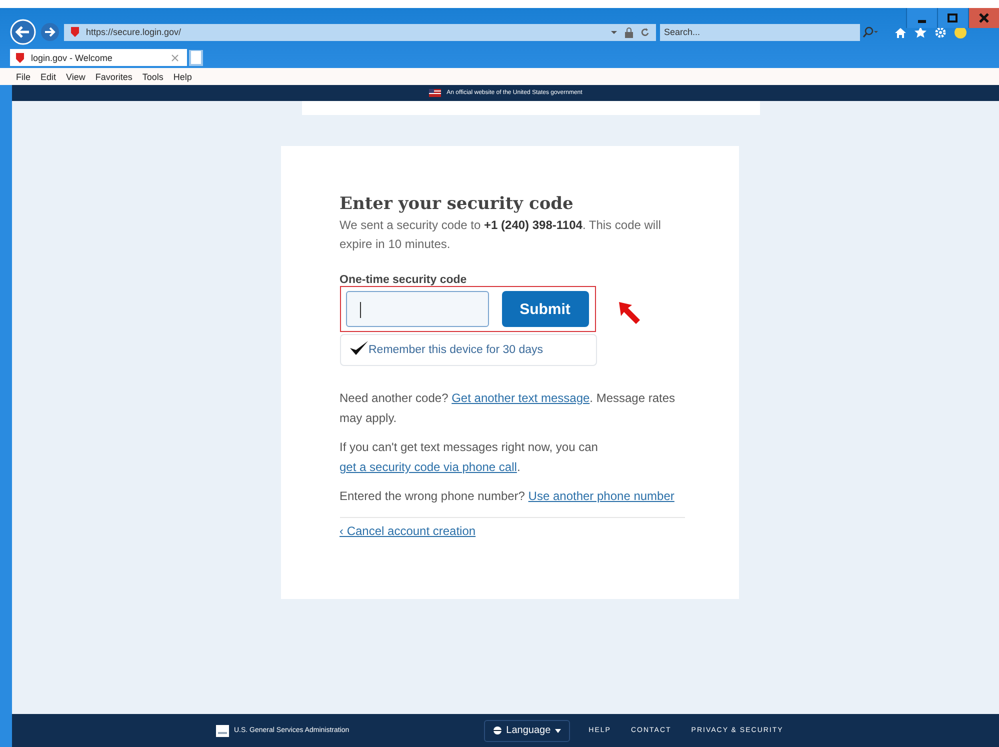 The image size is (999, 747). What do you see at coordinates (921, 18) in the screenshot?
I see `minimize-icon` at bounding box center [921, 18].